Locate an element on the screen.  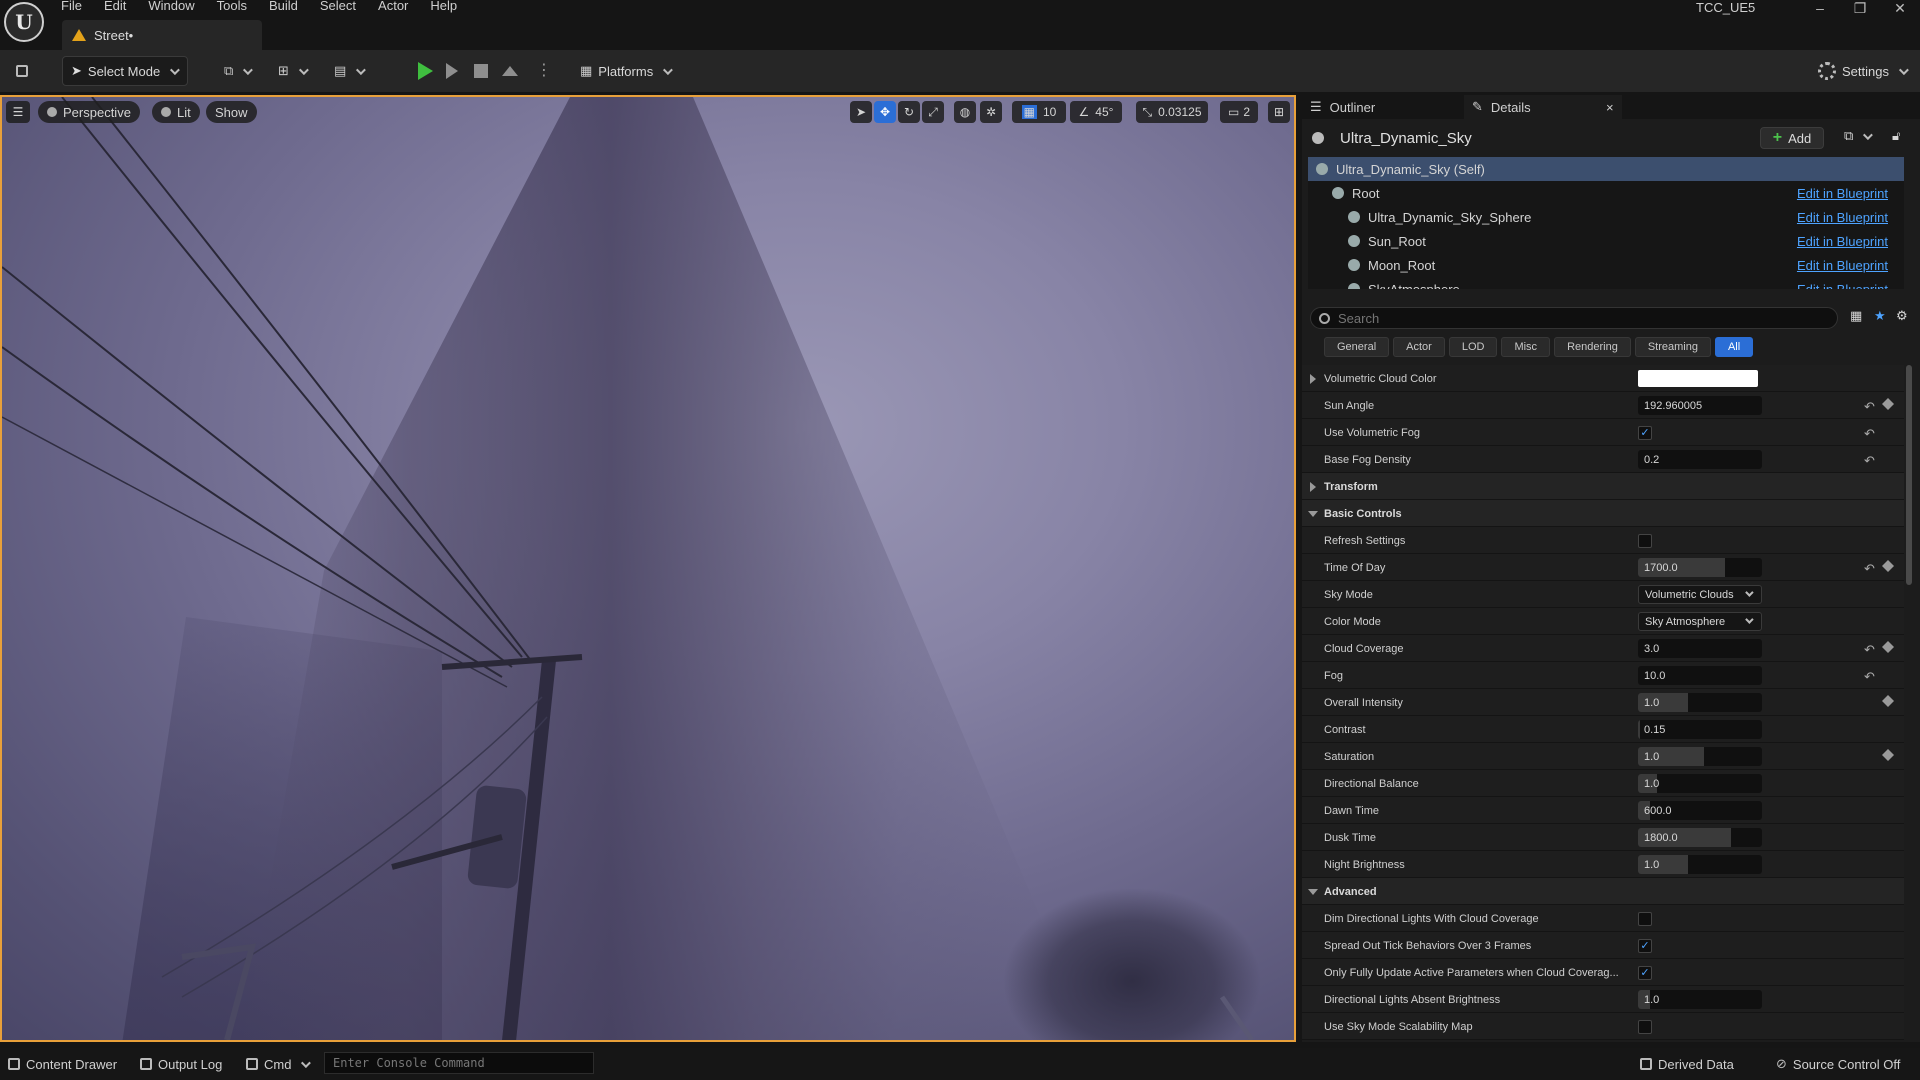
dropdown: Sky Atmosphere is located at coordinates (1700, 621).